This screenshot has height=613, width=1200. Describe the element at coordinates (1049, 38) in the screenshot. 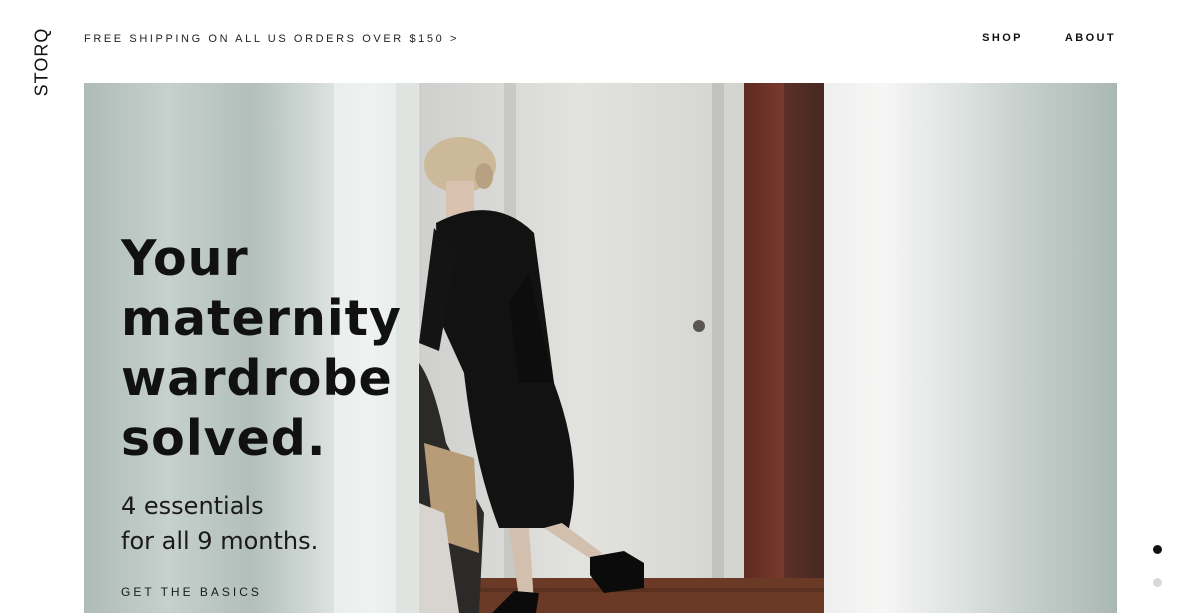

I see `top-nav: SHOP ABOUT` at that location.